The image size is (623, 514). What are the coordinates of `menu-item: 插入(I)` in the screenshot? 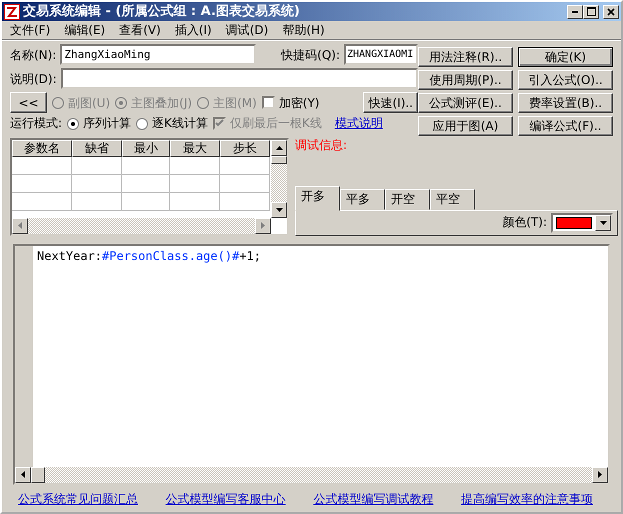 It's located at (194, 30).